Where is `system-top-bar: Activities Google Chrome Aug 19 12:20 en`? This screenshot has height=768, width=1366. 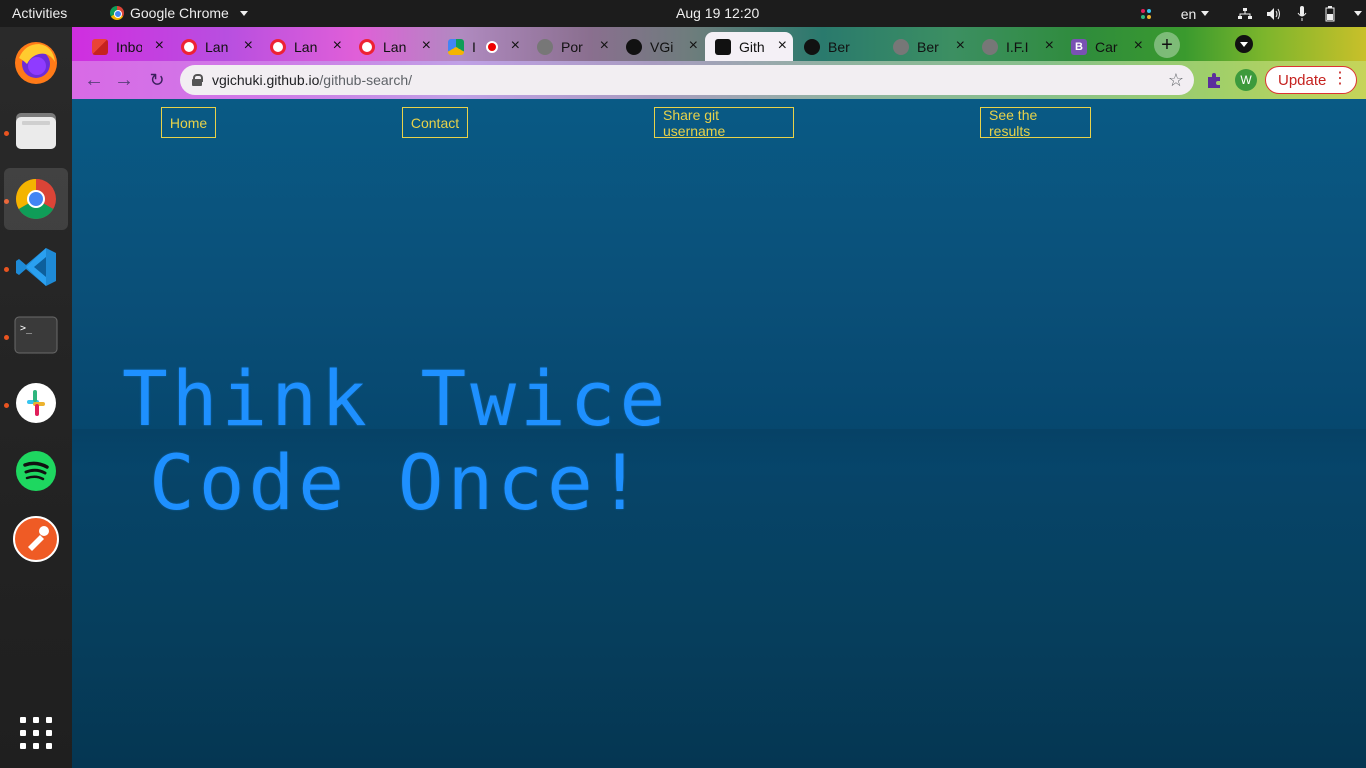
system-top-bar: Activities Google Chrome Aug 19 12:20 en is located at coordinates (683, 13).